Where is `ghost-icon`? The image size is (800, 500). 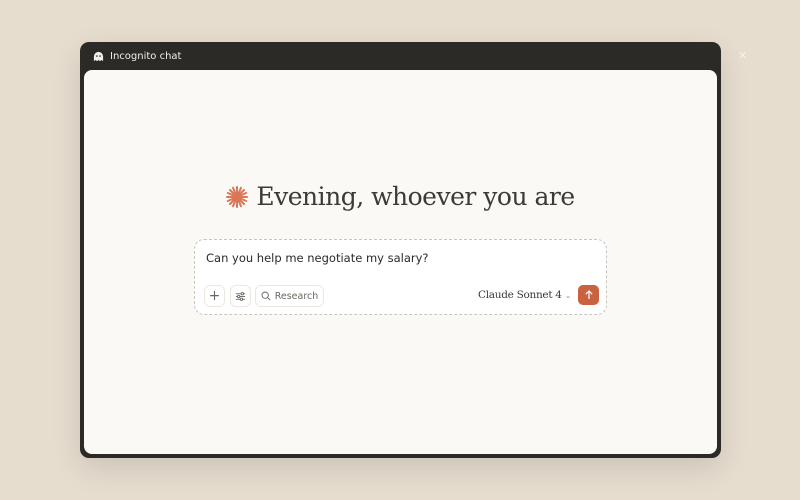
ghost-icon is located at coordinates (98, 56).